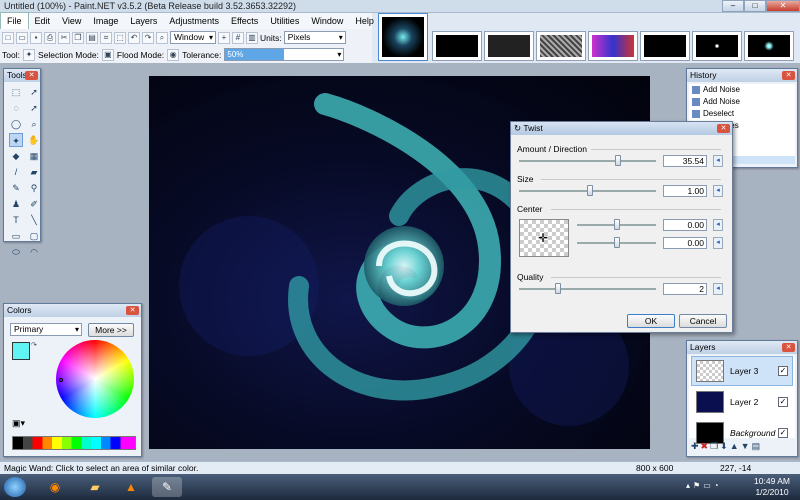  I want to click on pencil-icon: ✎, so click(16, 188).